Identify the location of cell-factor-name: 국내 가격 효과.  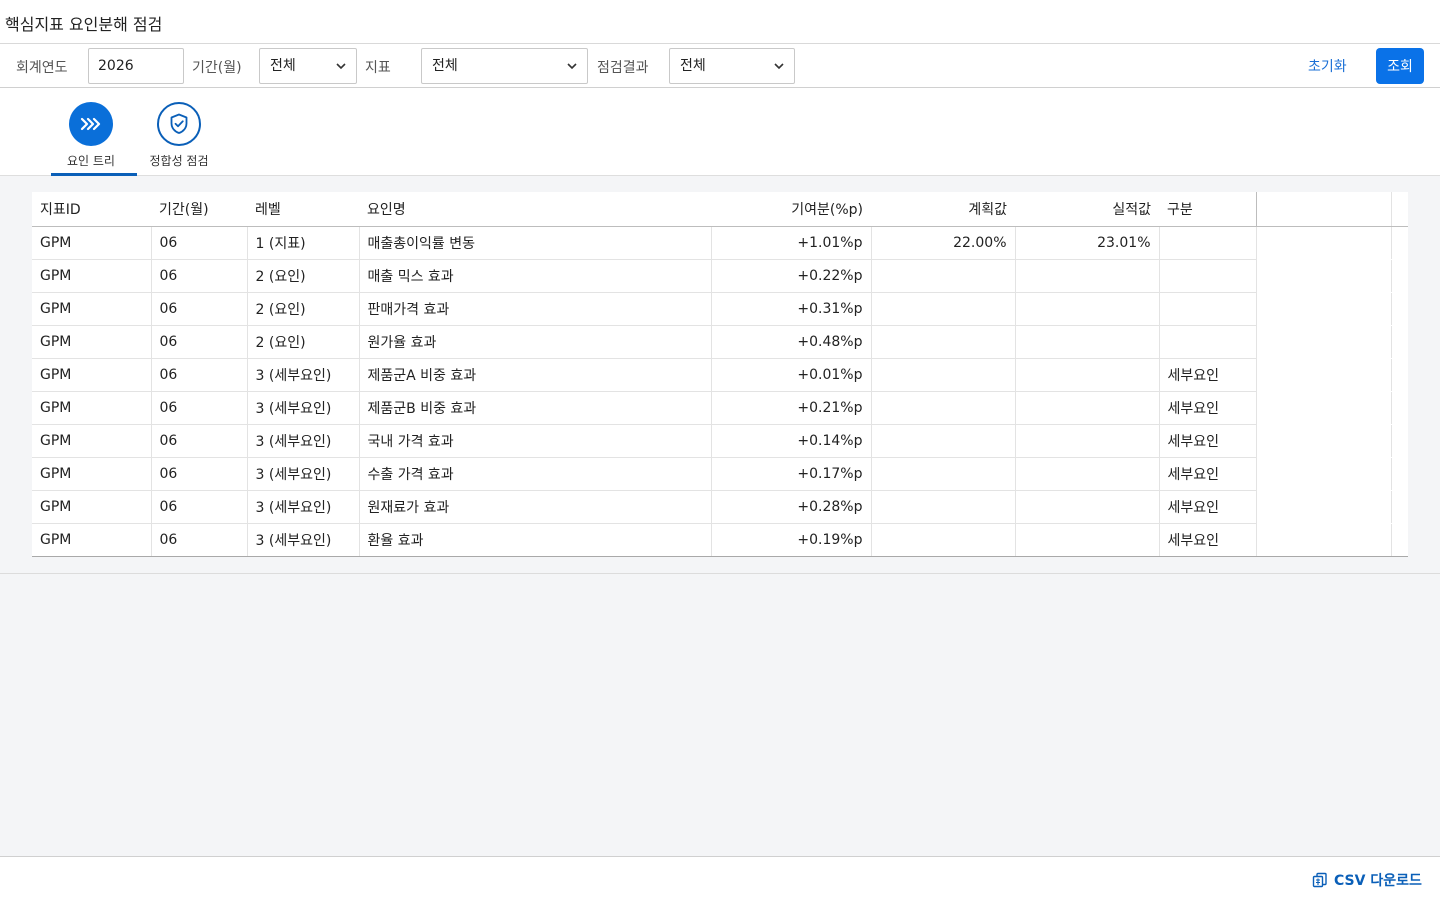
(535, 441).